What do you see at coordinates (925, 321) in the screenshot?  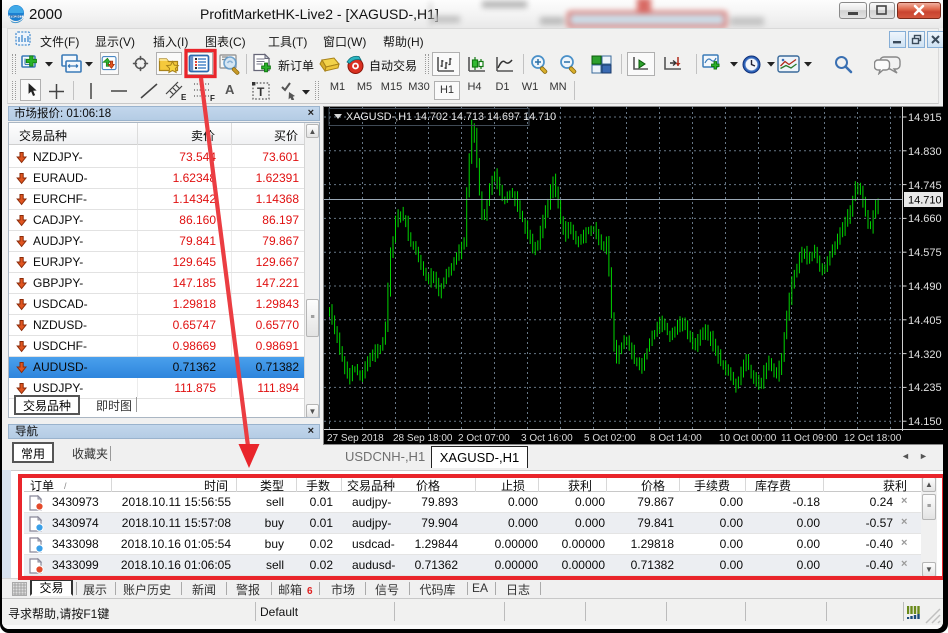 I see `svg-text: 14.405` at bounding box center [925, 321].